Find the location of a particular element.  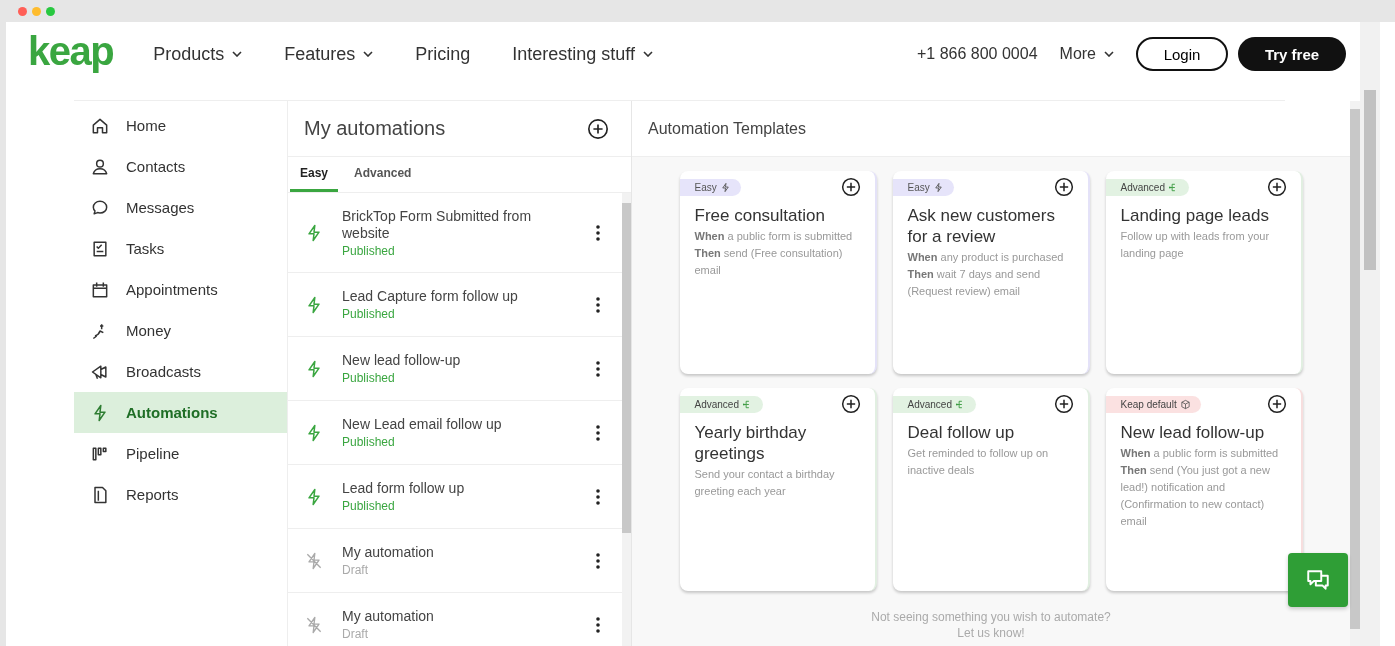

template-description: When any product is purchased is located at coordinates (986, 257).